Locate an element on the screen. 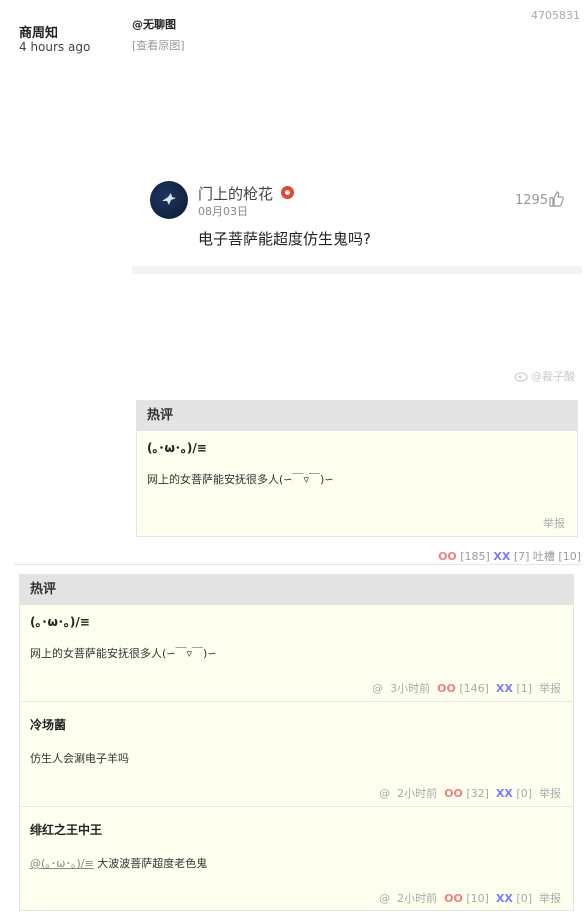 This screenshot has height=923, width=586. card-username: 门上的枪花 is located at coordinates (236, 194).